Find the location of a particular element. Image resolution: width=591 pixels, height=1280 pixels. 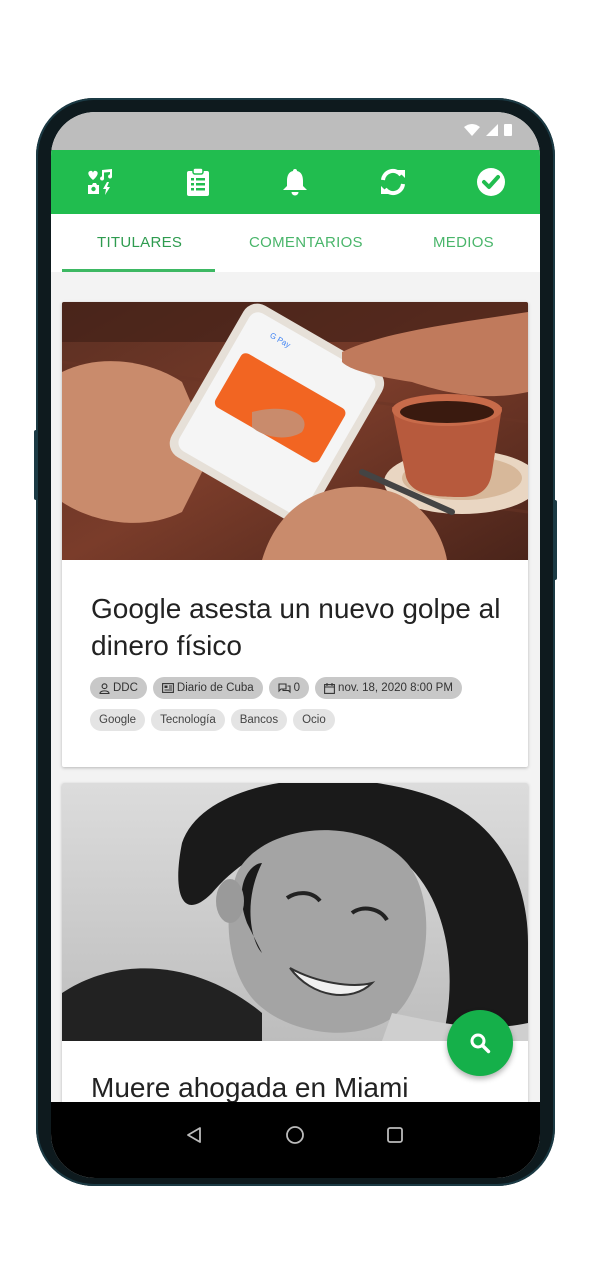

date-label: nov. 18, 2020 8:00 PM is located at coordinates (395, 688).